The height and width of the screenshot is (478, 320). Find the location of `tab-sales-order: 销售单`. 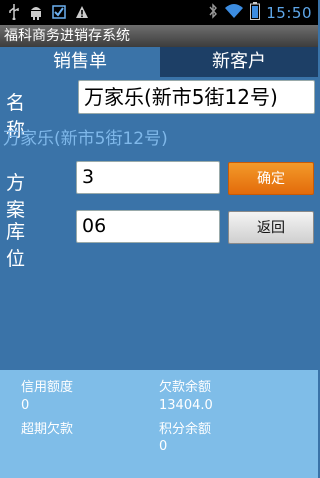

tab-sales-order: 销售单 is located at coordinates (80, 62).